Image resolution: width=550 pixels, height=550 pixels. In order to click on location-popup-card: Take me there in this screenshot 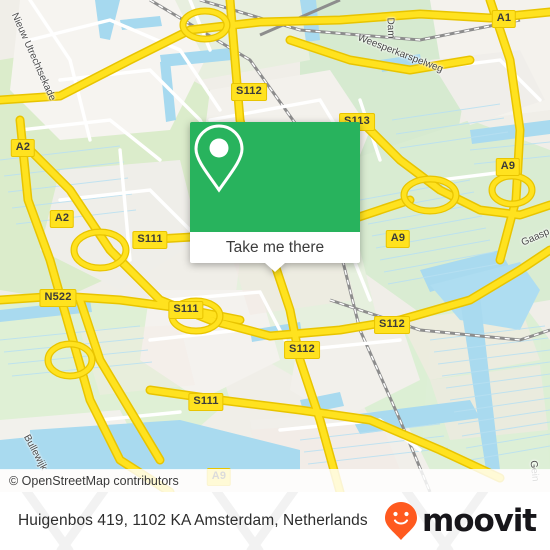, I will do `click(275, 197)`.